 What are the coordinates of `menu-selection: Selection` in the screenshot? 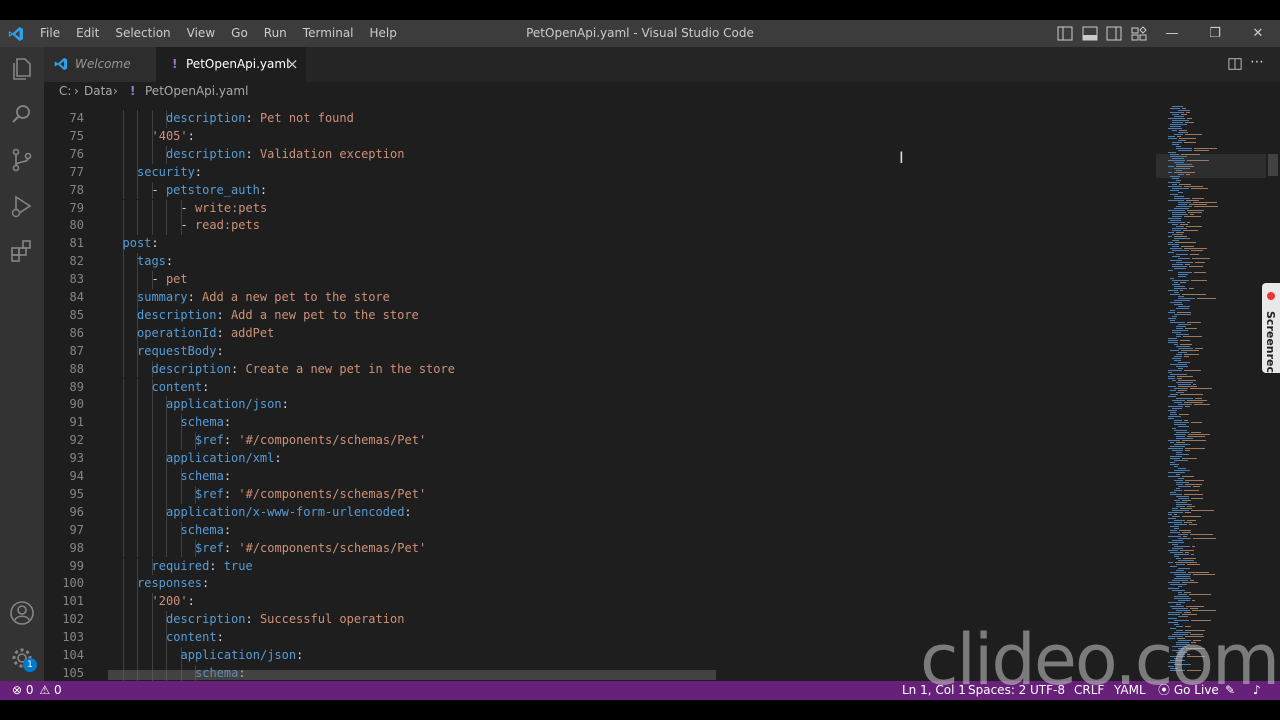 It's located at (142, 33).